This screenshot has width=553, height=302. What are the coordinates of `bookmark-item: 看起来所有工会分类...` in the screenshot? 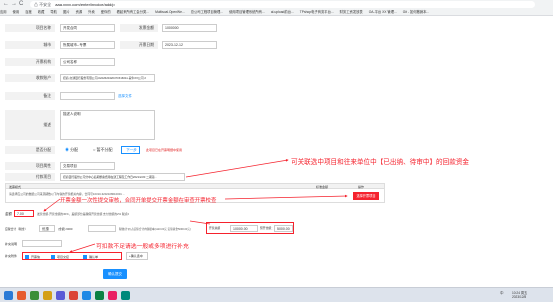 It's located at (133, 12).